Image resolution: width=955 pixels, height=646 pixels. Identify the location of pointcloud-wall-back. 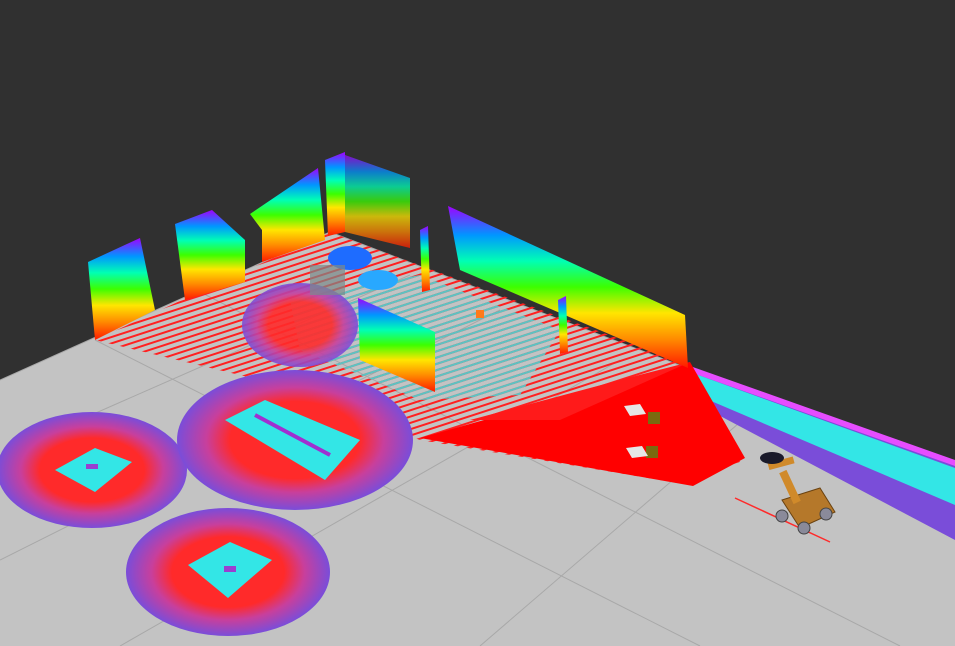
(377, 201).